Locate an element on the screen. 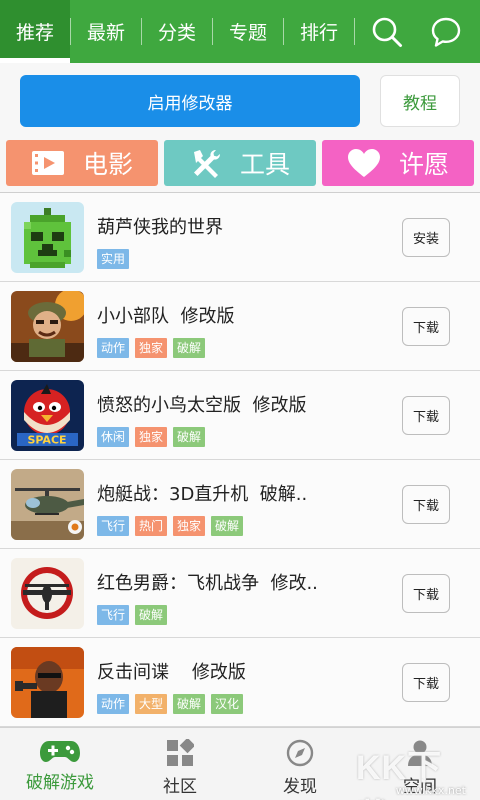  tab-ranking: 排行 is located at coordinates (319, 31).